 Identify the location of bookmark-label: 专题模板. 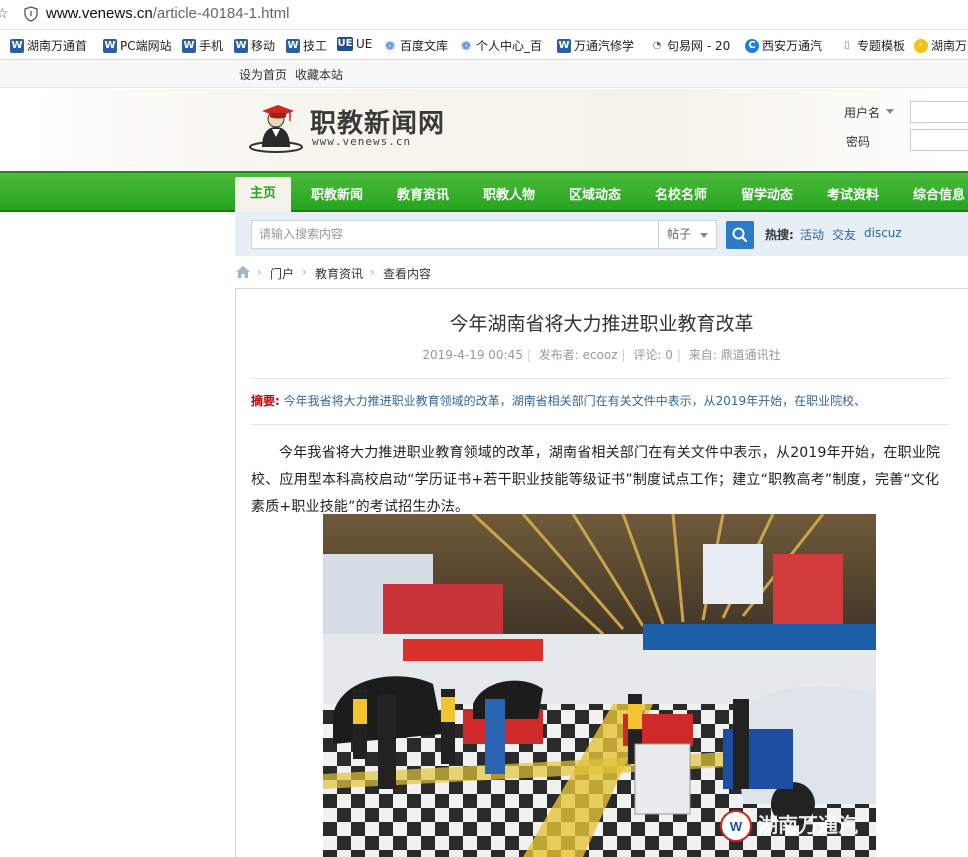
(881, 46).